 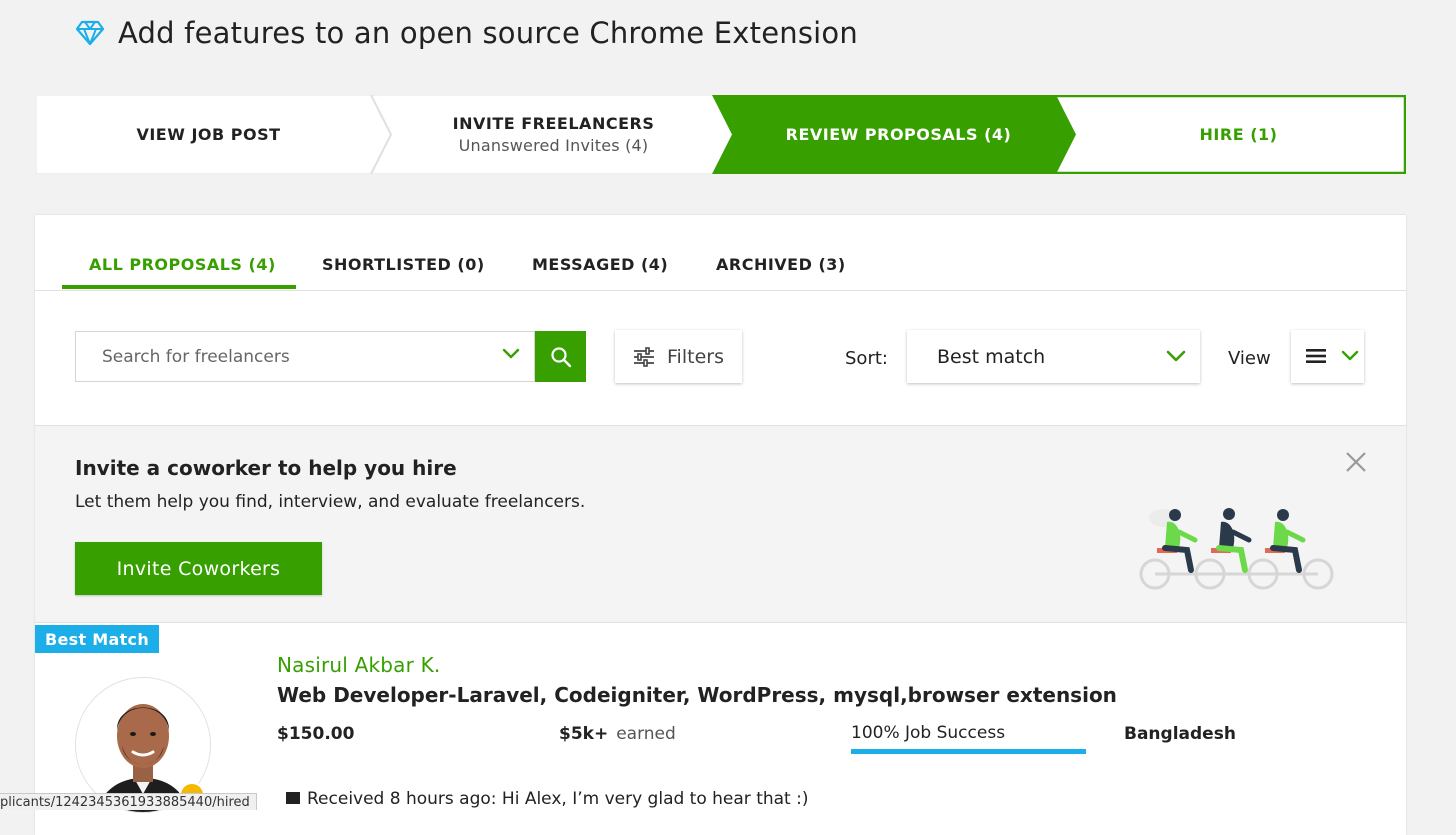 I want to click on active-tab-indicator, so click(x=179, y=287).